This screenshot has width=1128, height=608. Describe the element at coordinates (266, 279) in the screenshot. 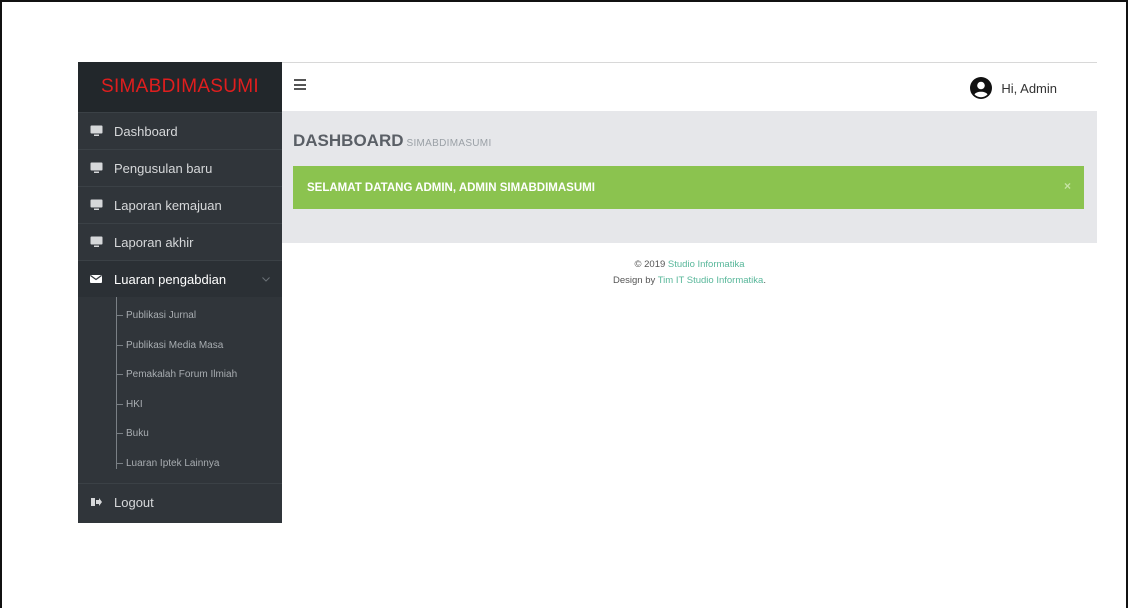

I see `chevron-down-icon` at that location.